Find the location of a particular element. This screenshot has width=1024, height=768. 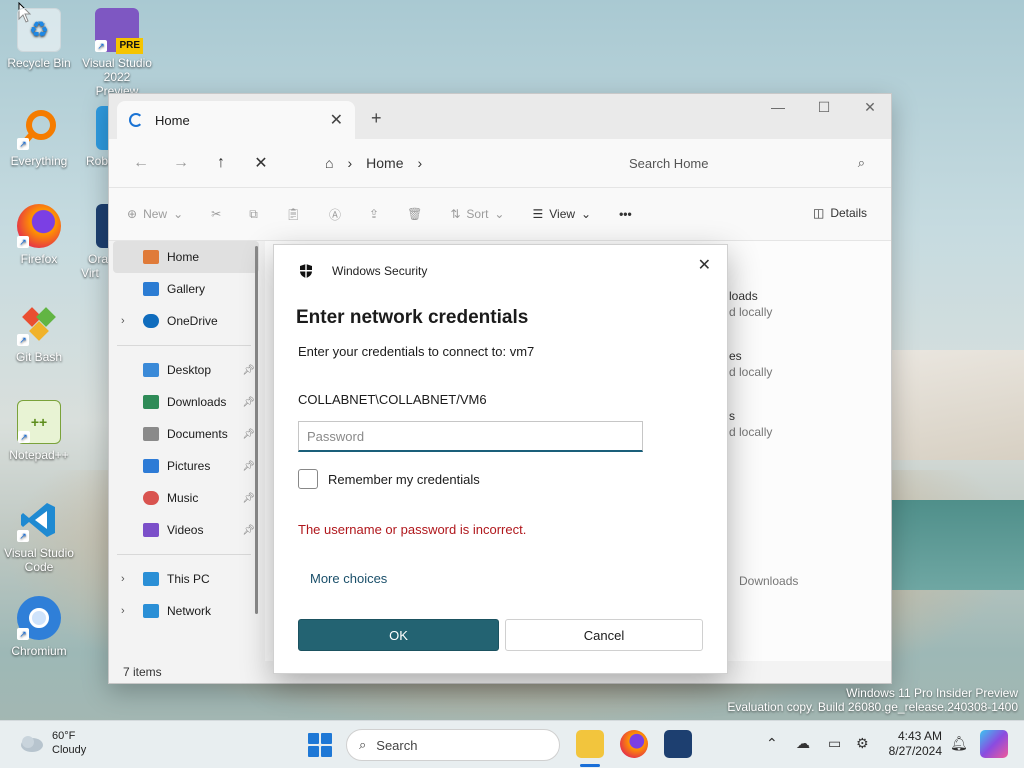

sidebar-item-this-pc: › This PC is located at coordinates (184, 579).